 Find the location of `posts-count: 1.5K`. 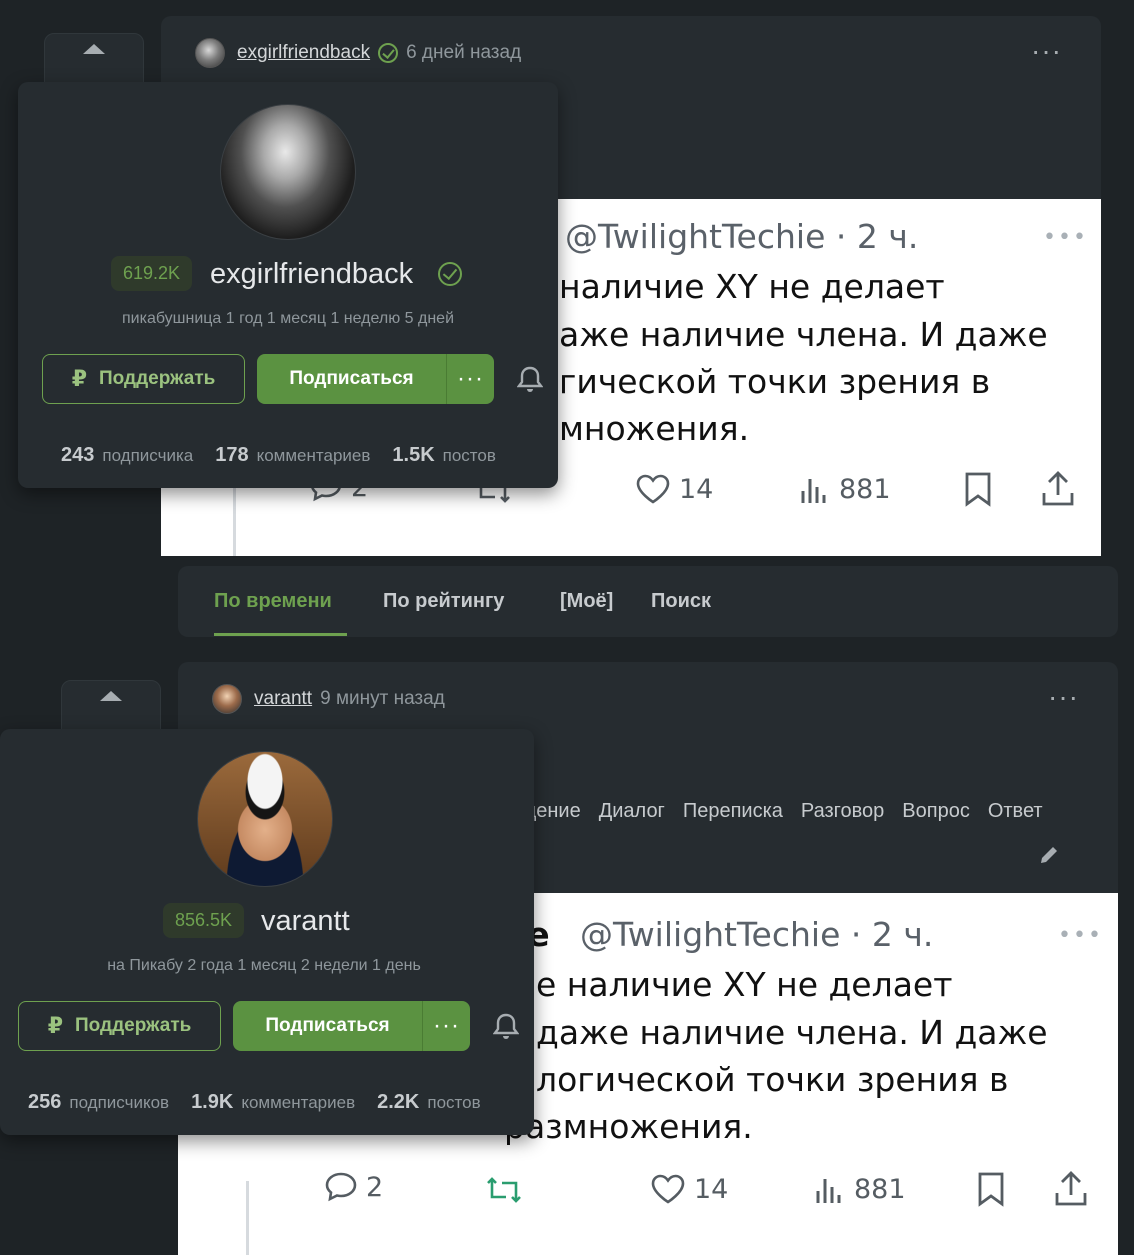

posts-count: 1.5K is located at coordinates (413, 455).